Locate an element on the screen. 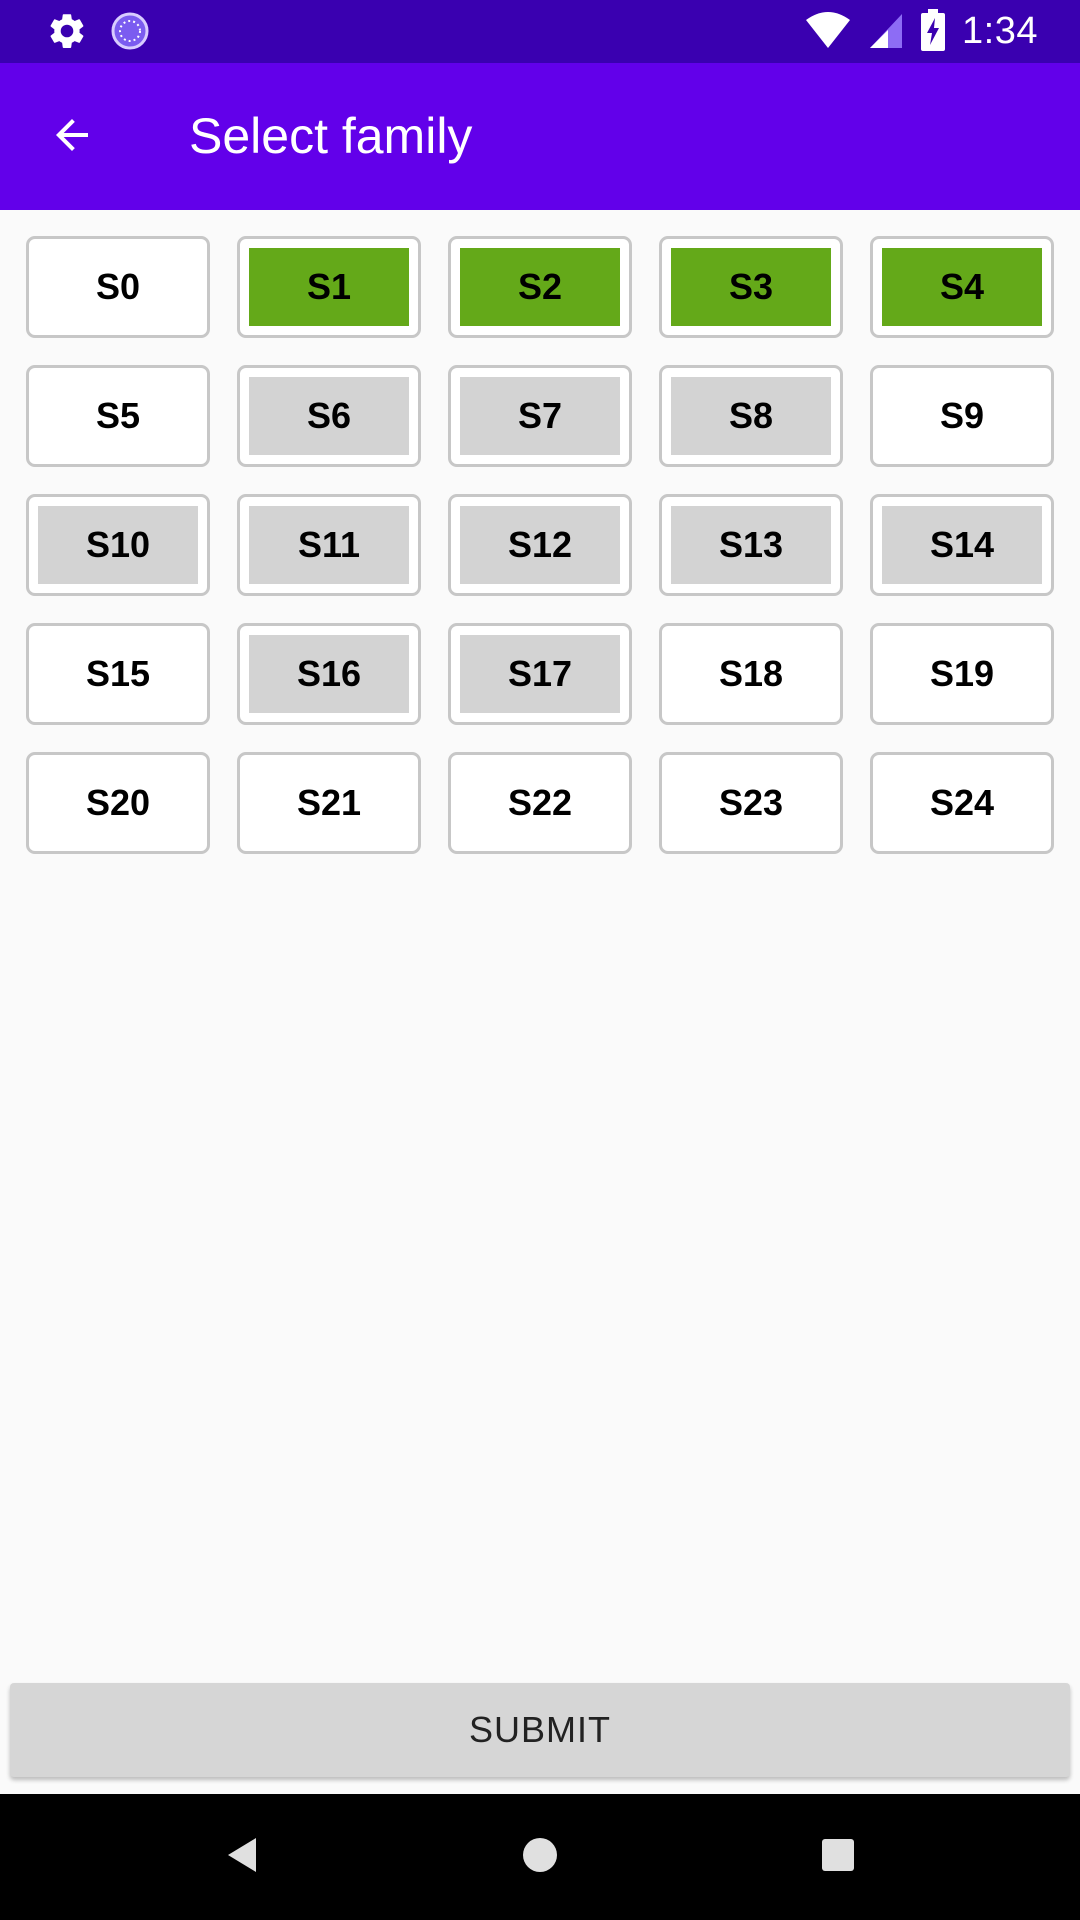 This screenshot has width=1080, height=1920. status-bar: 1:34 is located at coordinates (540, 31).